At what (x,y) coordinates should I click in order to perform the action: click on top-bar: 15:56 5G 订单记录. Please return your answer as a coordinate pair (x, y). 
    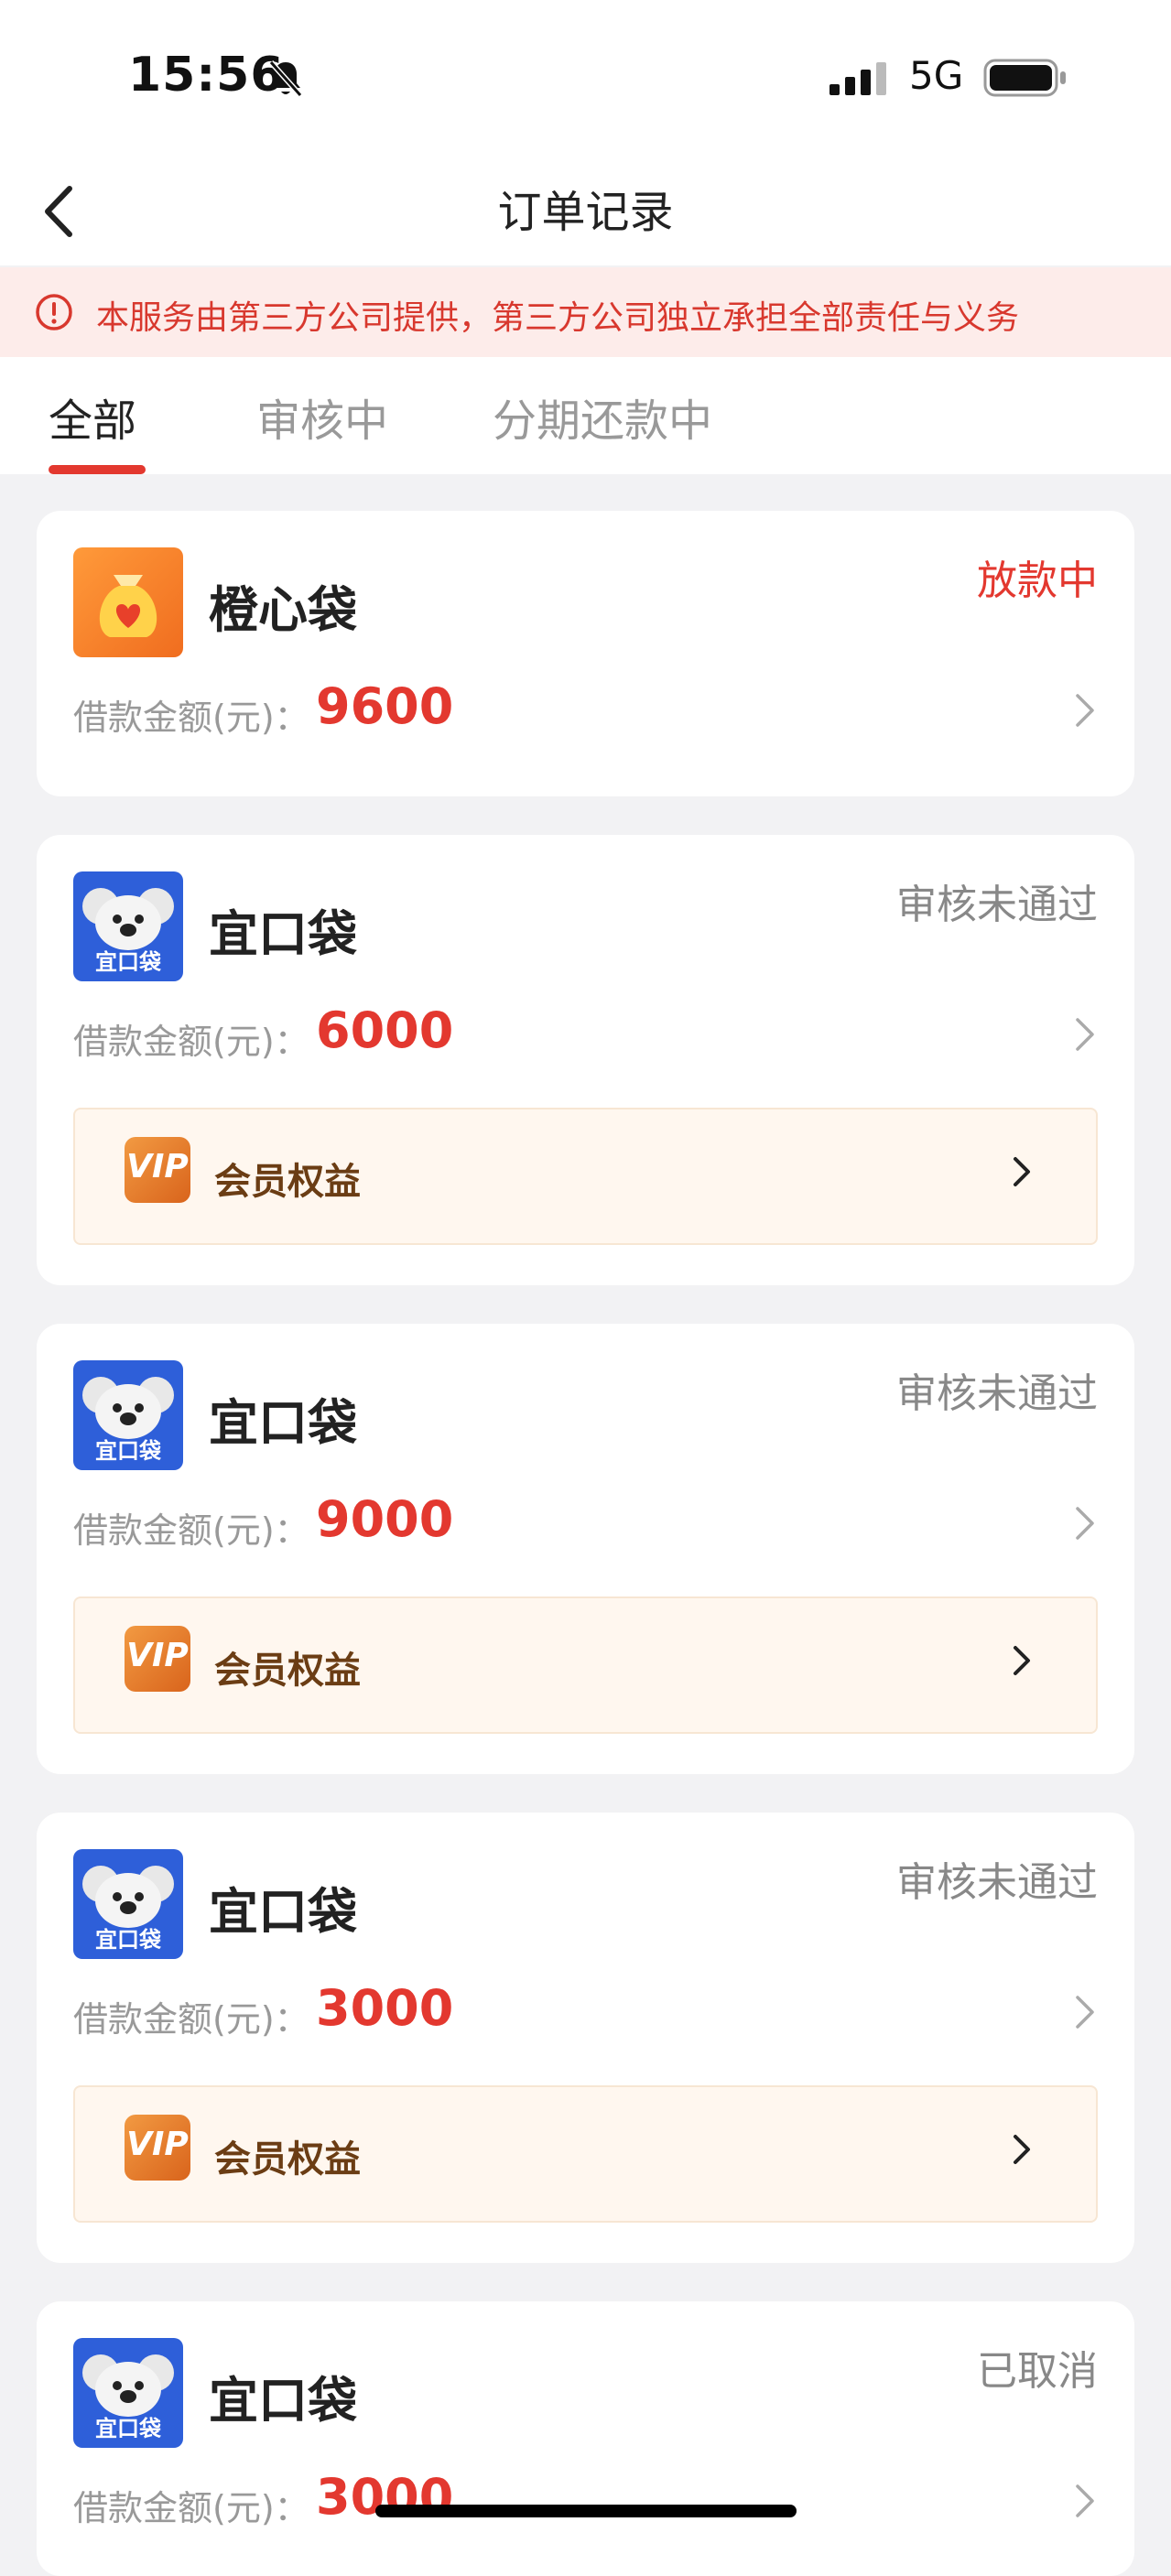
    Looking at the image, I should click on (585, 133).